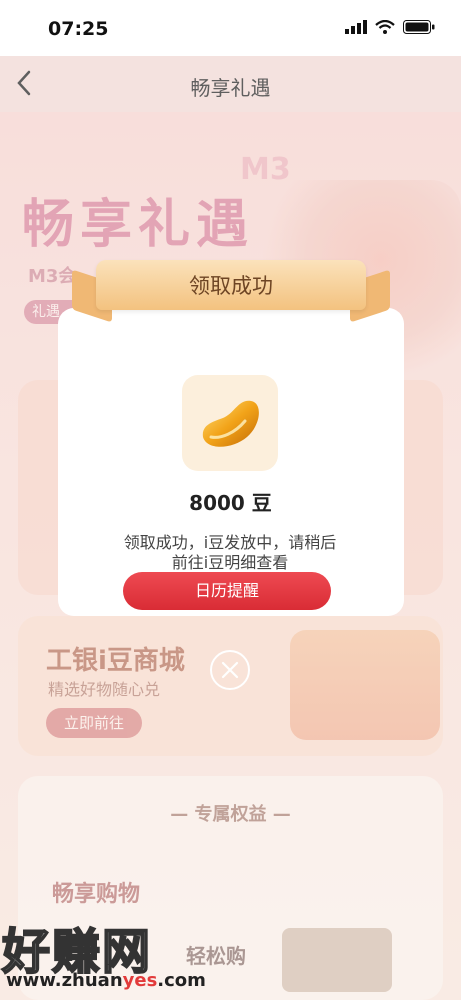 This screenshot has height=1000, width=461. Describe the element at coordinates (181, 980) in the screenshot. I see `watermark-url-suffix: .com` at that location.